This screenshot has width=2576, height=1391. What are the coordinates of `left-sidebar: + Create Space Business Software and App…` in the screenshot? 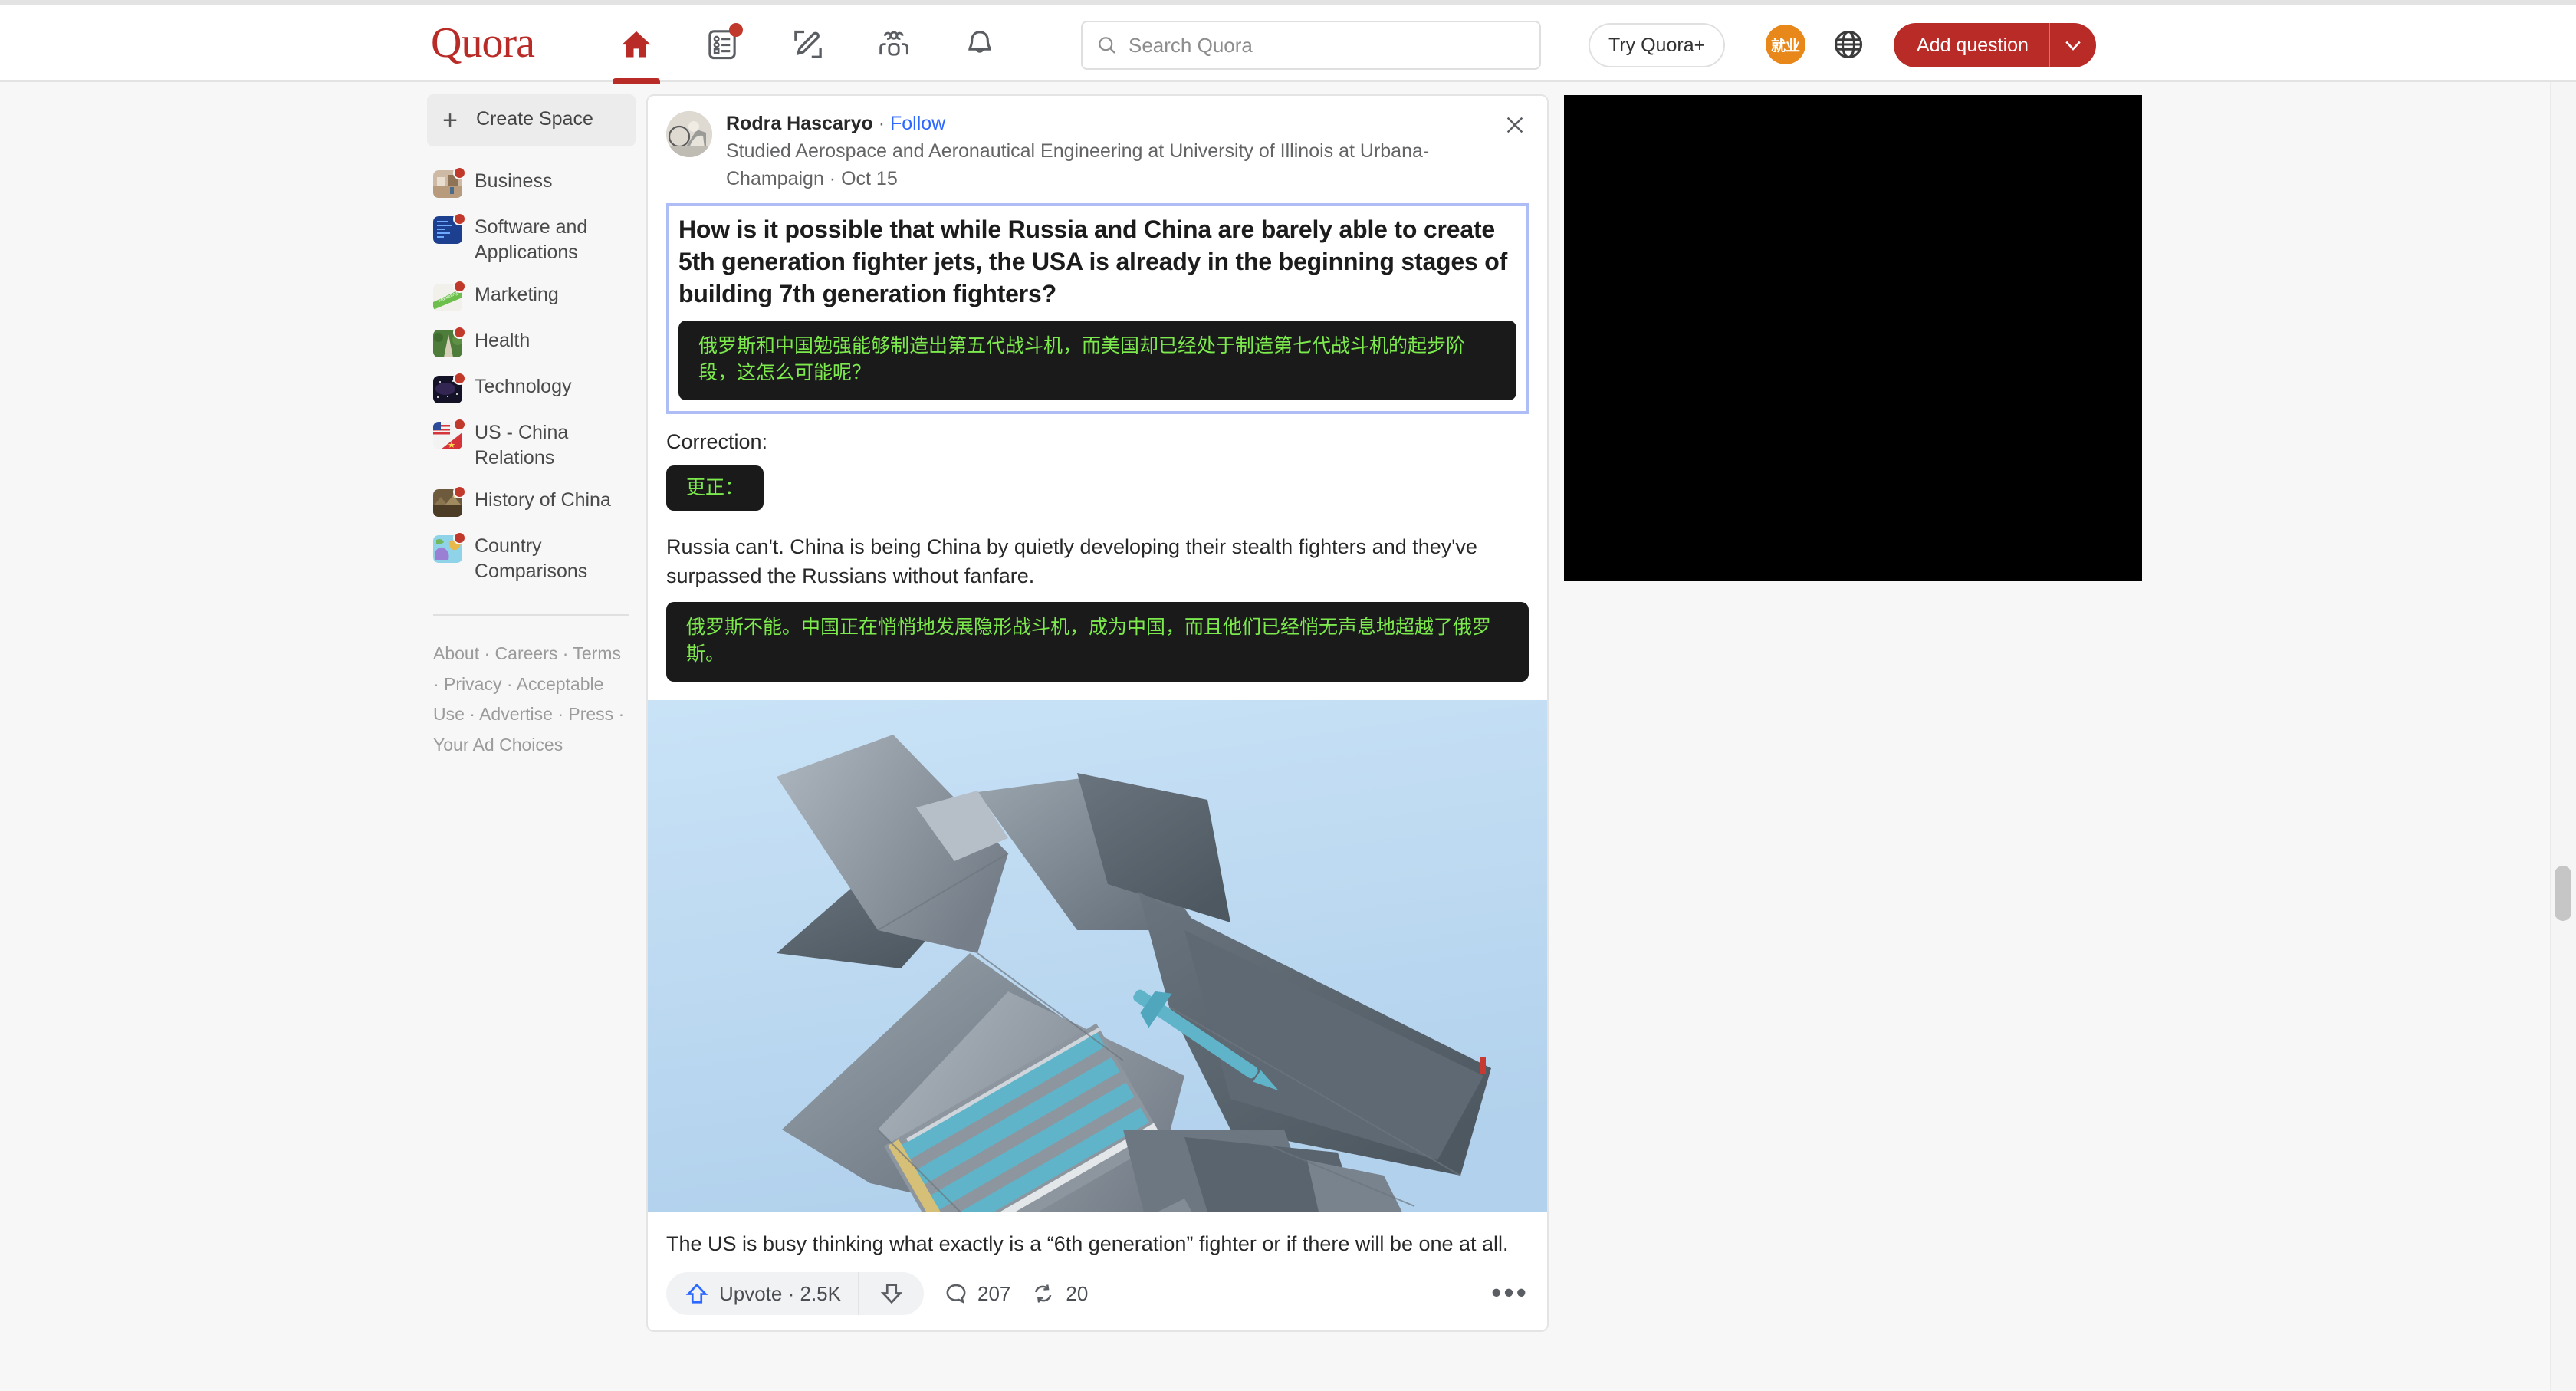 It's located at (531, 427).